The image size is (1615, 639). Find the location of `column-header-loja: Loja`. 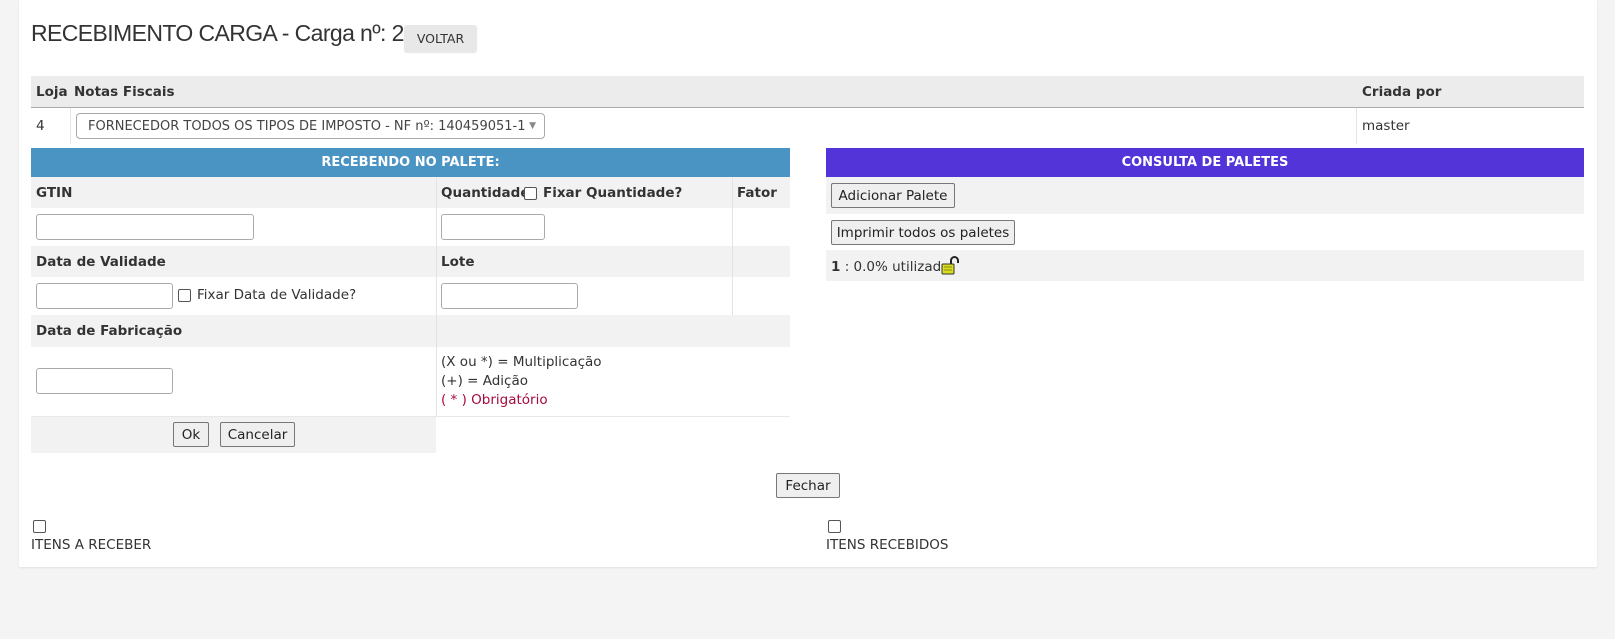

column-header-loja: Loja is located at coordinates (52, 92).